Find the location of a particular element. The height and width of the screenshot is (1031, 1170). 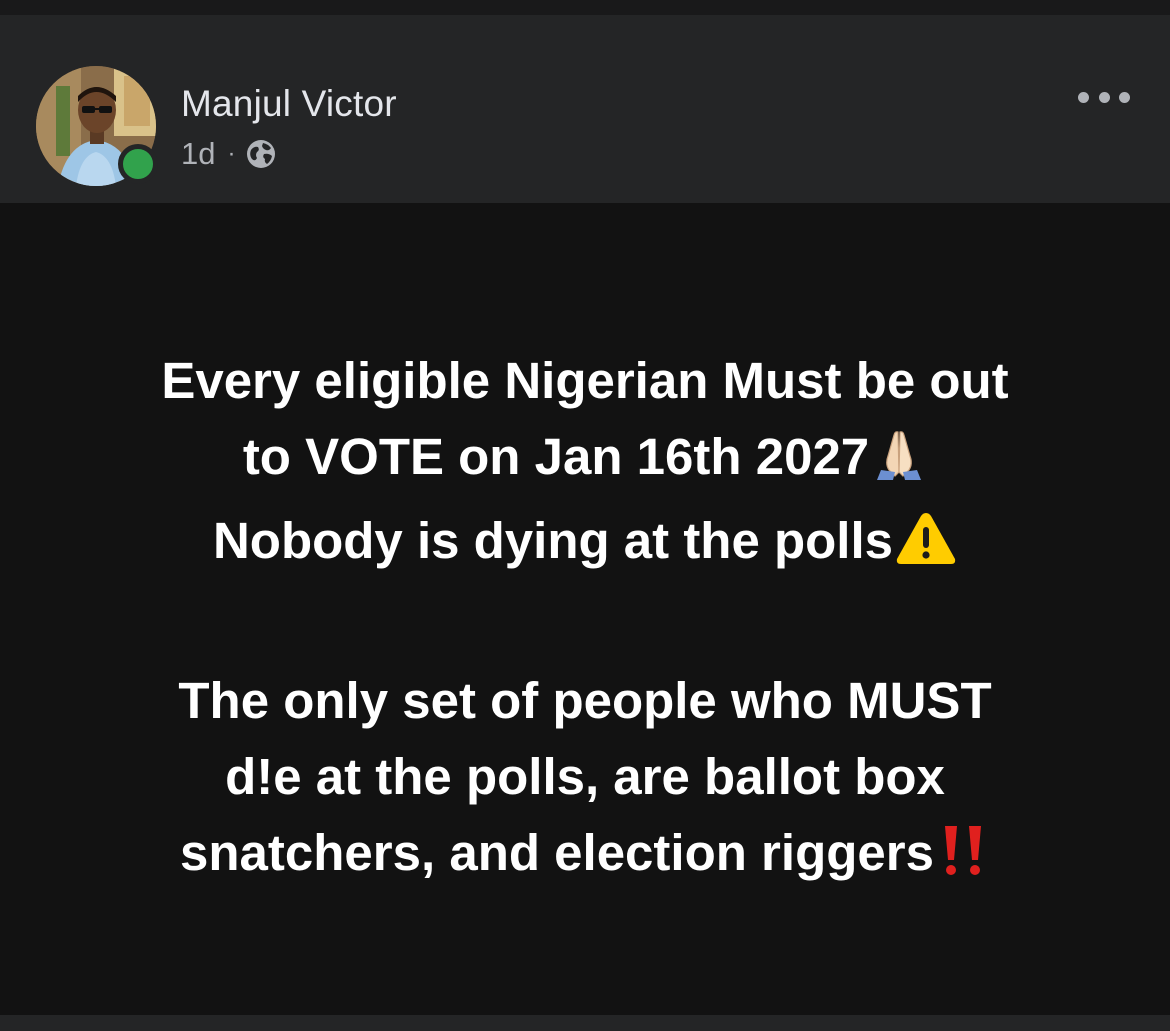

post-line-3: Nobody is dying at the polls is located at coordinates (585, 545).